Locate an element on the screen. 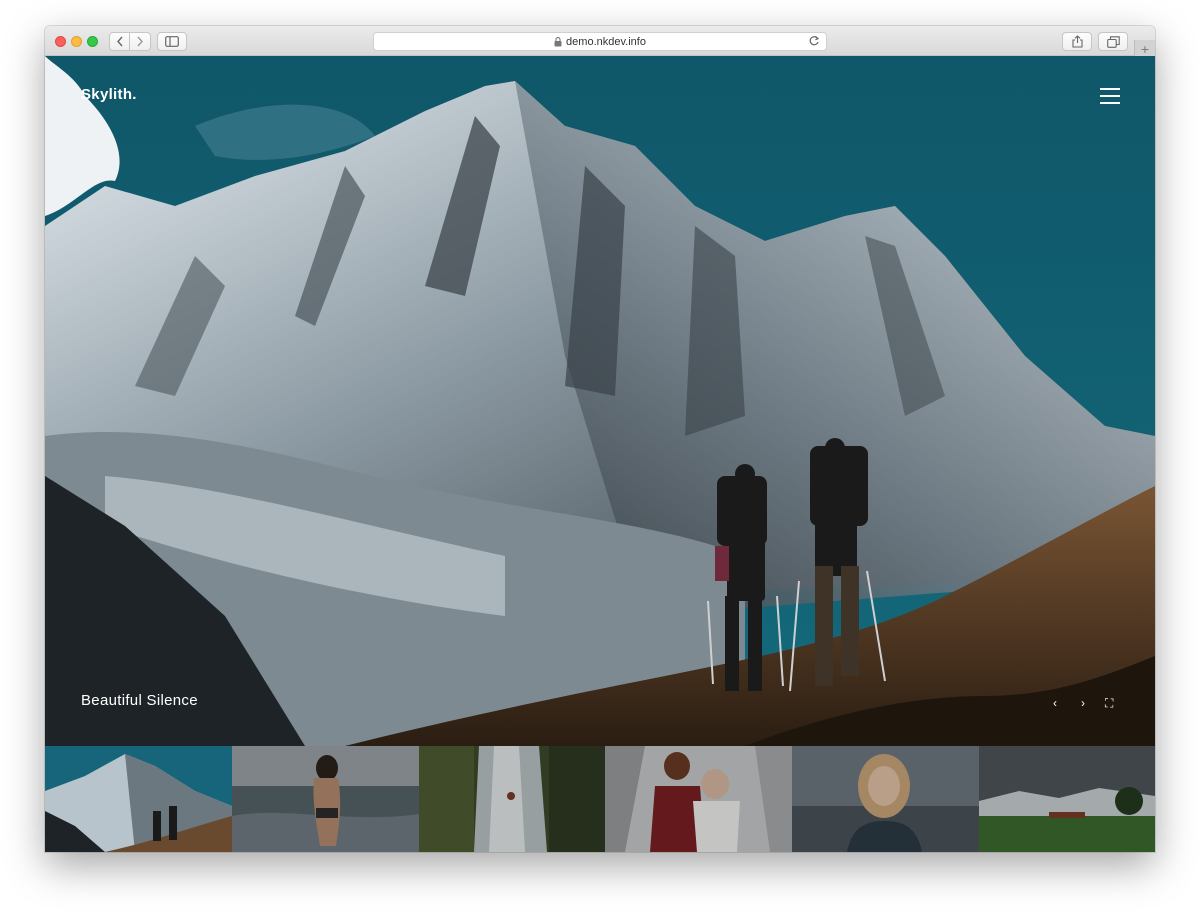 This screenshot has width=1200, height=916. zoom-window-button is located at coordinates (92, 41).